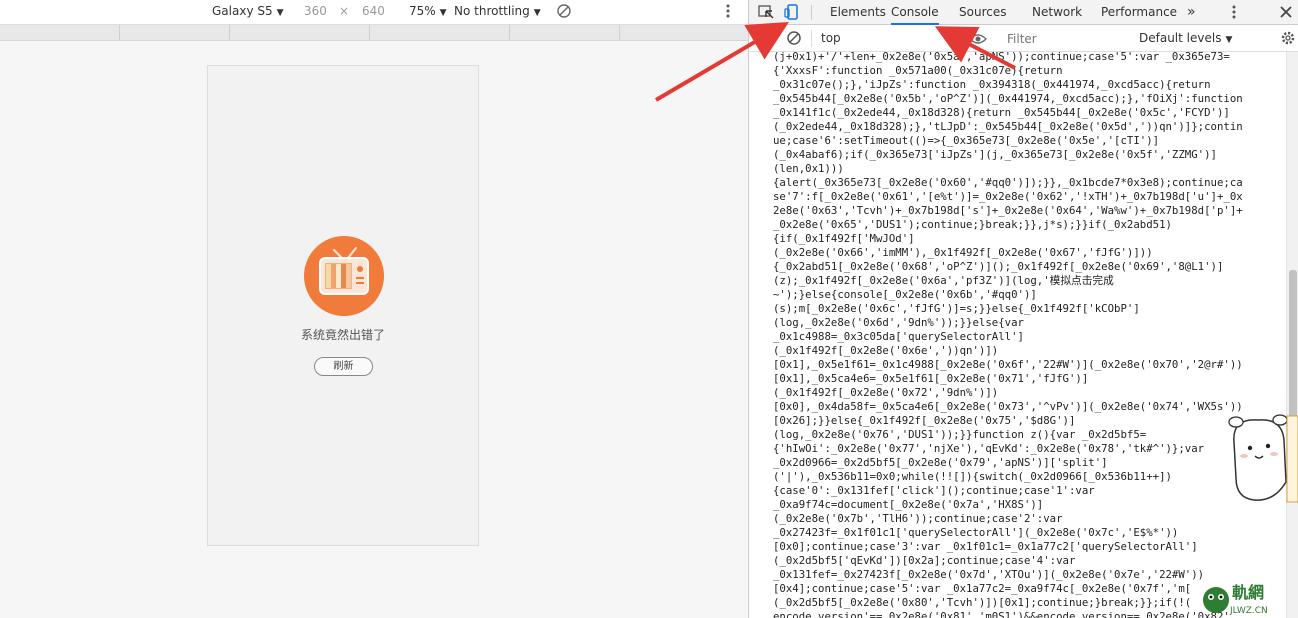  What do you see at coordinates (844, 238) in the screenshot?
I see `console-line: {if(_0x1f492f['MwJOd']` at bounding box center [844, 238].